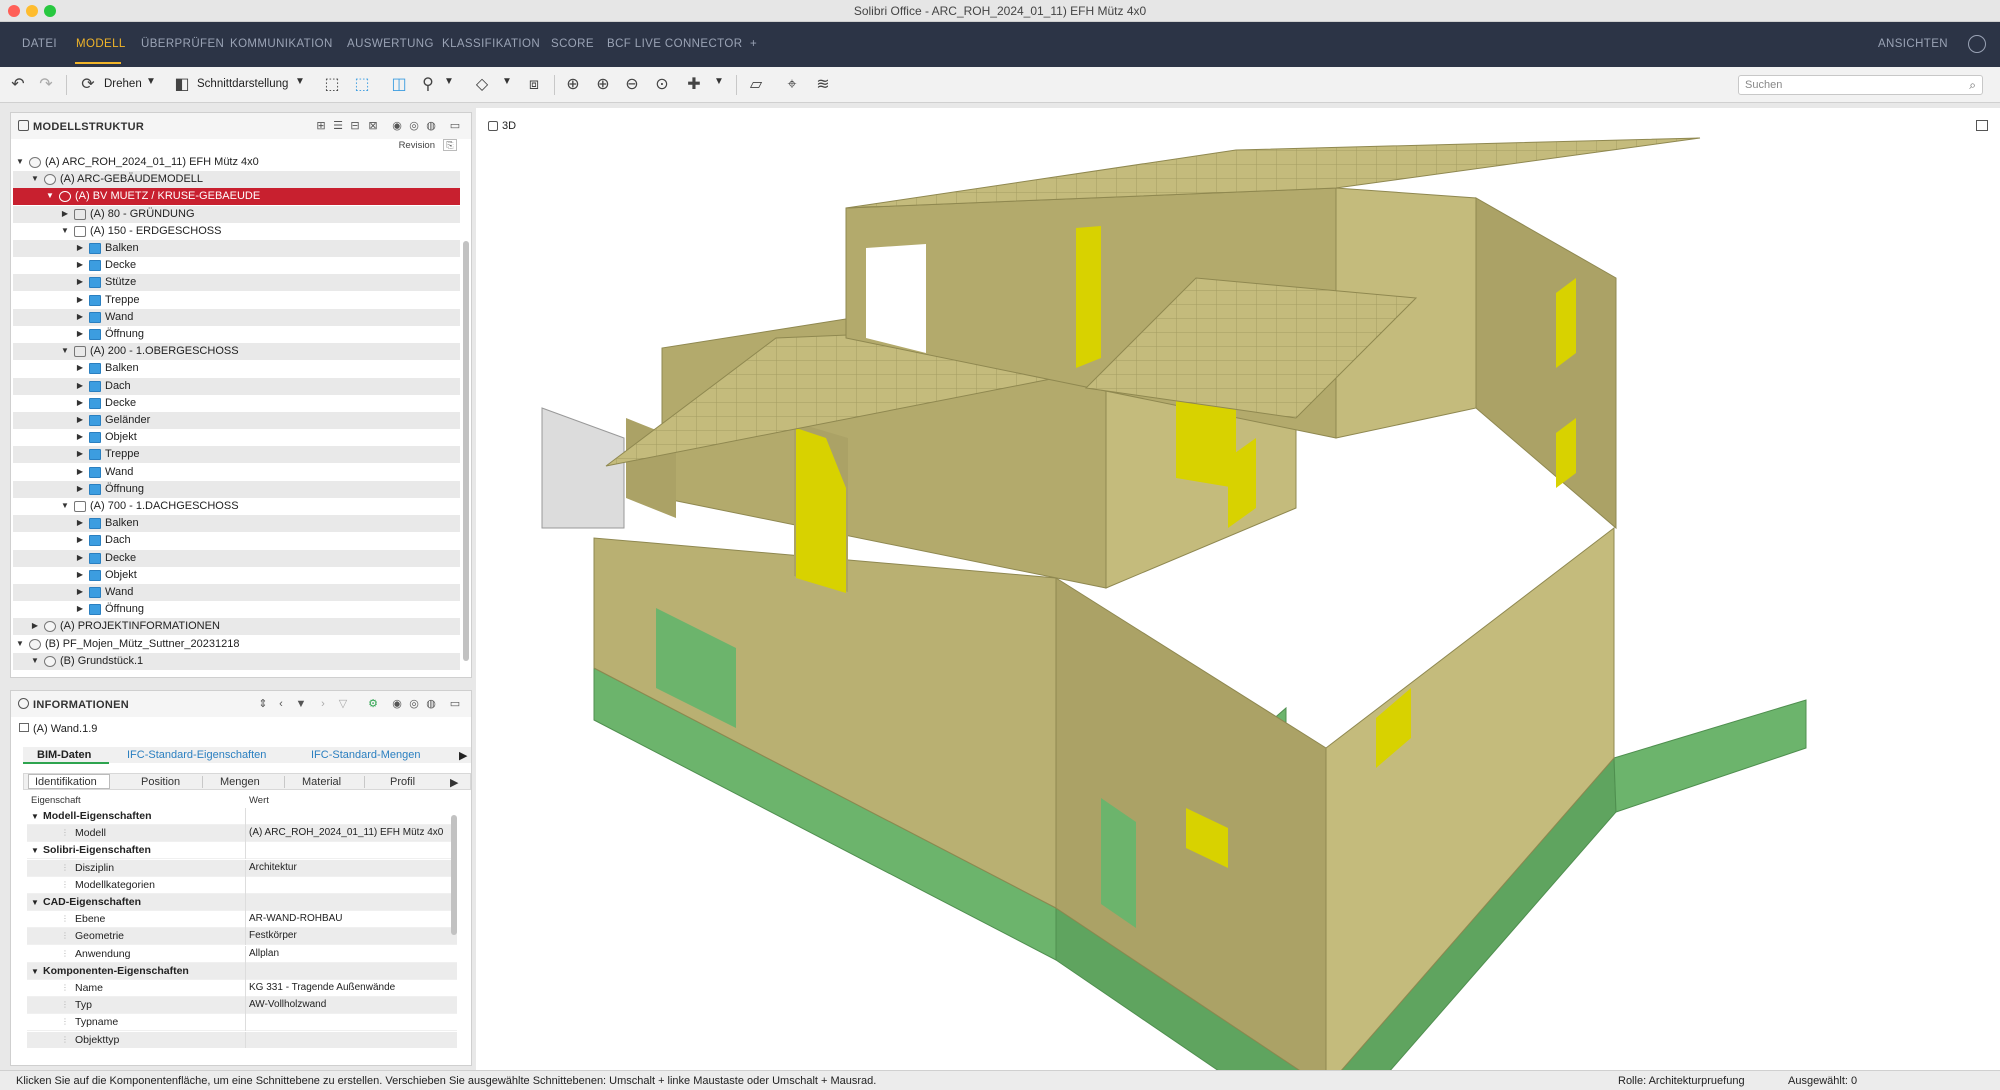  I want to click on tree-row: ▶ Decke, so click(236, 265).